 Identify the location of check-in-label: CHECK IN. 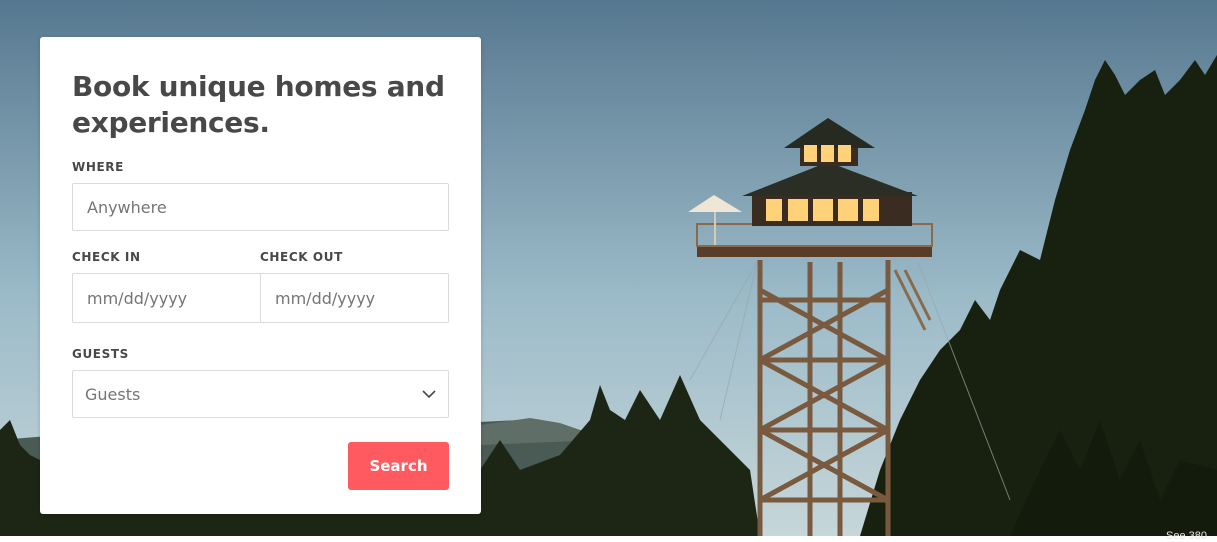
(106, 257).